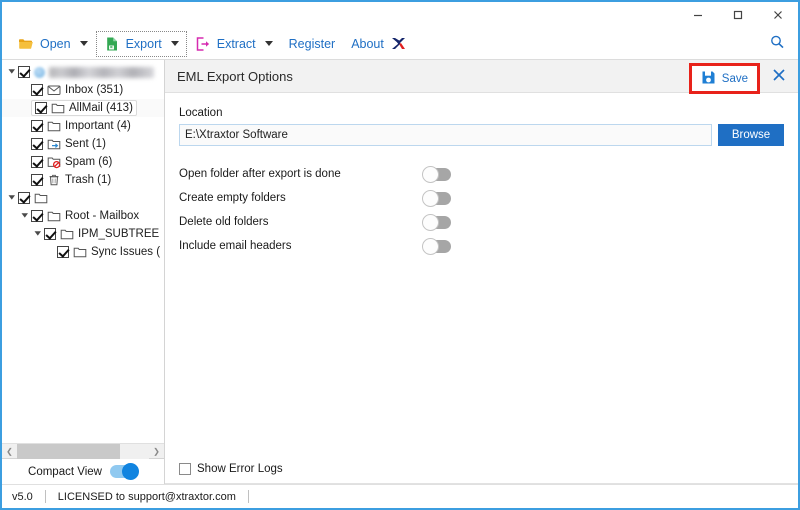  I want to click on toolbar-button-open: Open, so click(53, 44).